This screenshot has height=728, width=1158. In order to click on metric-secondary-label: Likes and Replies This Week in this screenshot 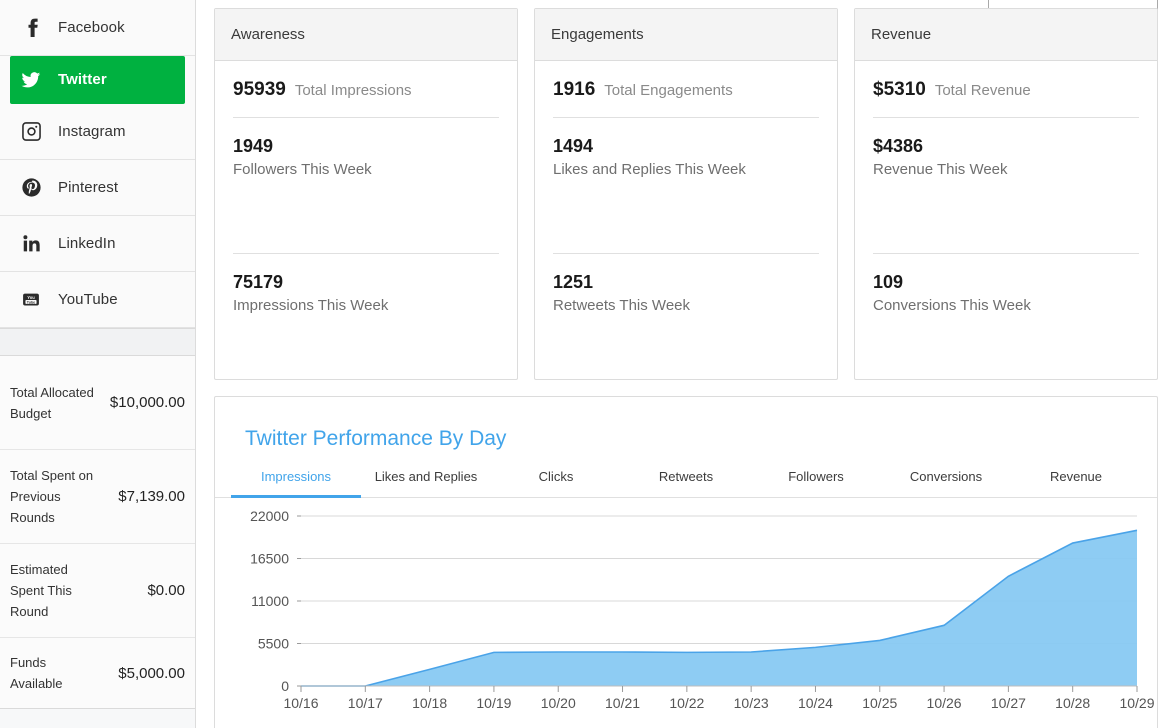, I will do `click(649, 169)`.